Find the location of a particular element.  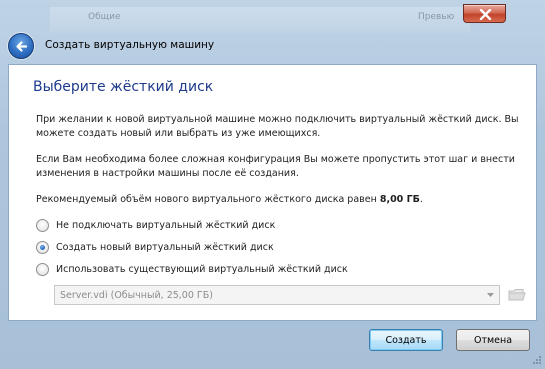

back-arrow-icon is located at coordinates (22, 46).